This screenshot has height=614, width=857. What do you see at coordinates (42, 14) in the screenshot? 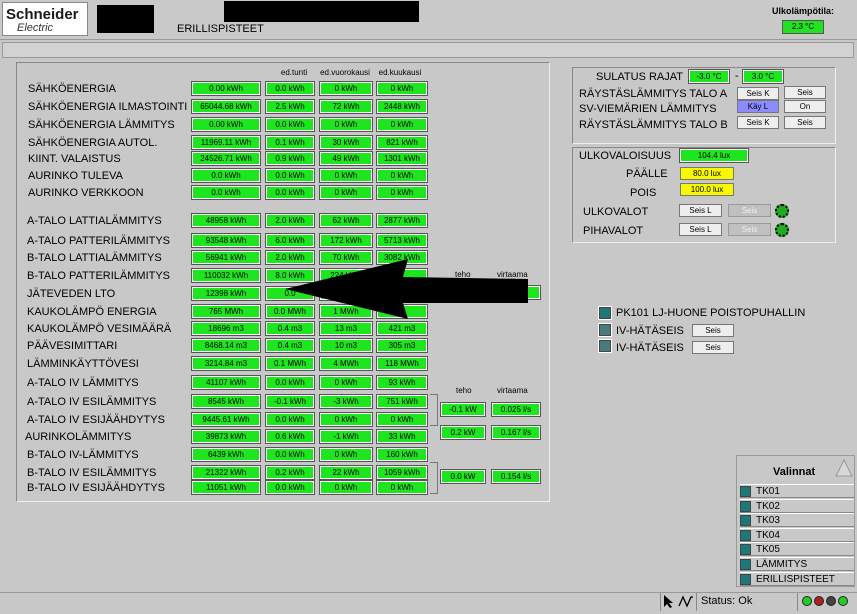
I see `logo-name: Schneider` at bounding box center [42, 14].